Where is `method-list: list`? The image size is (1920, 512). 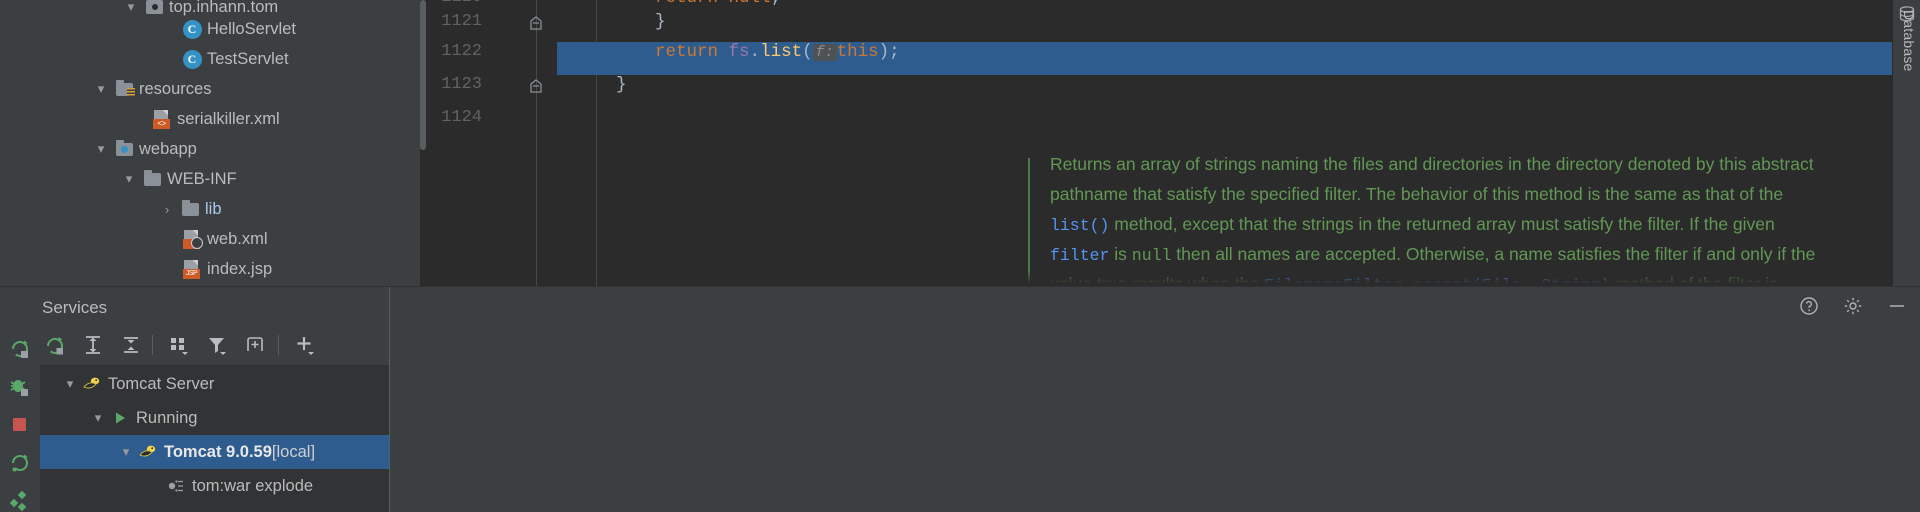
method-list: list is located at coordinates (781, 52).